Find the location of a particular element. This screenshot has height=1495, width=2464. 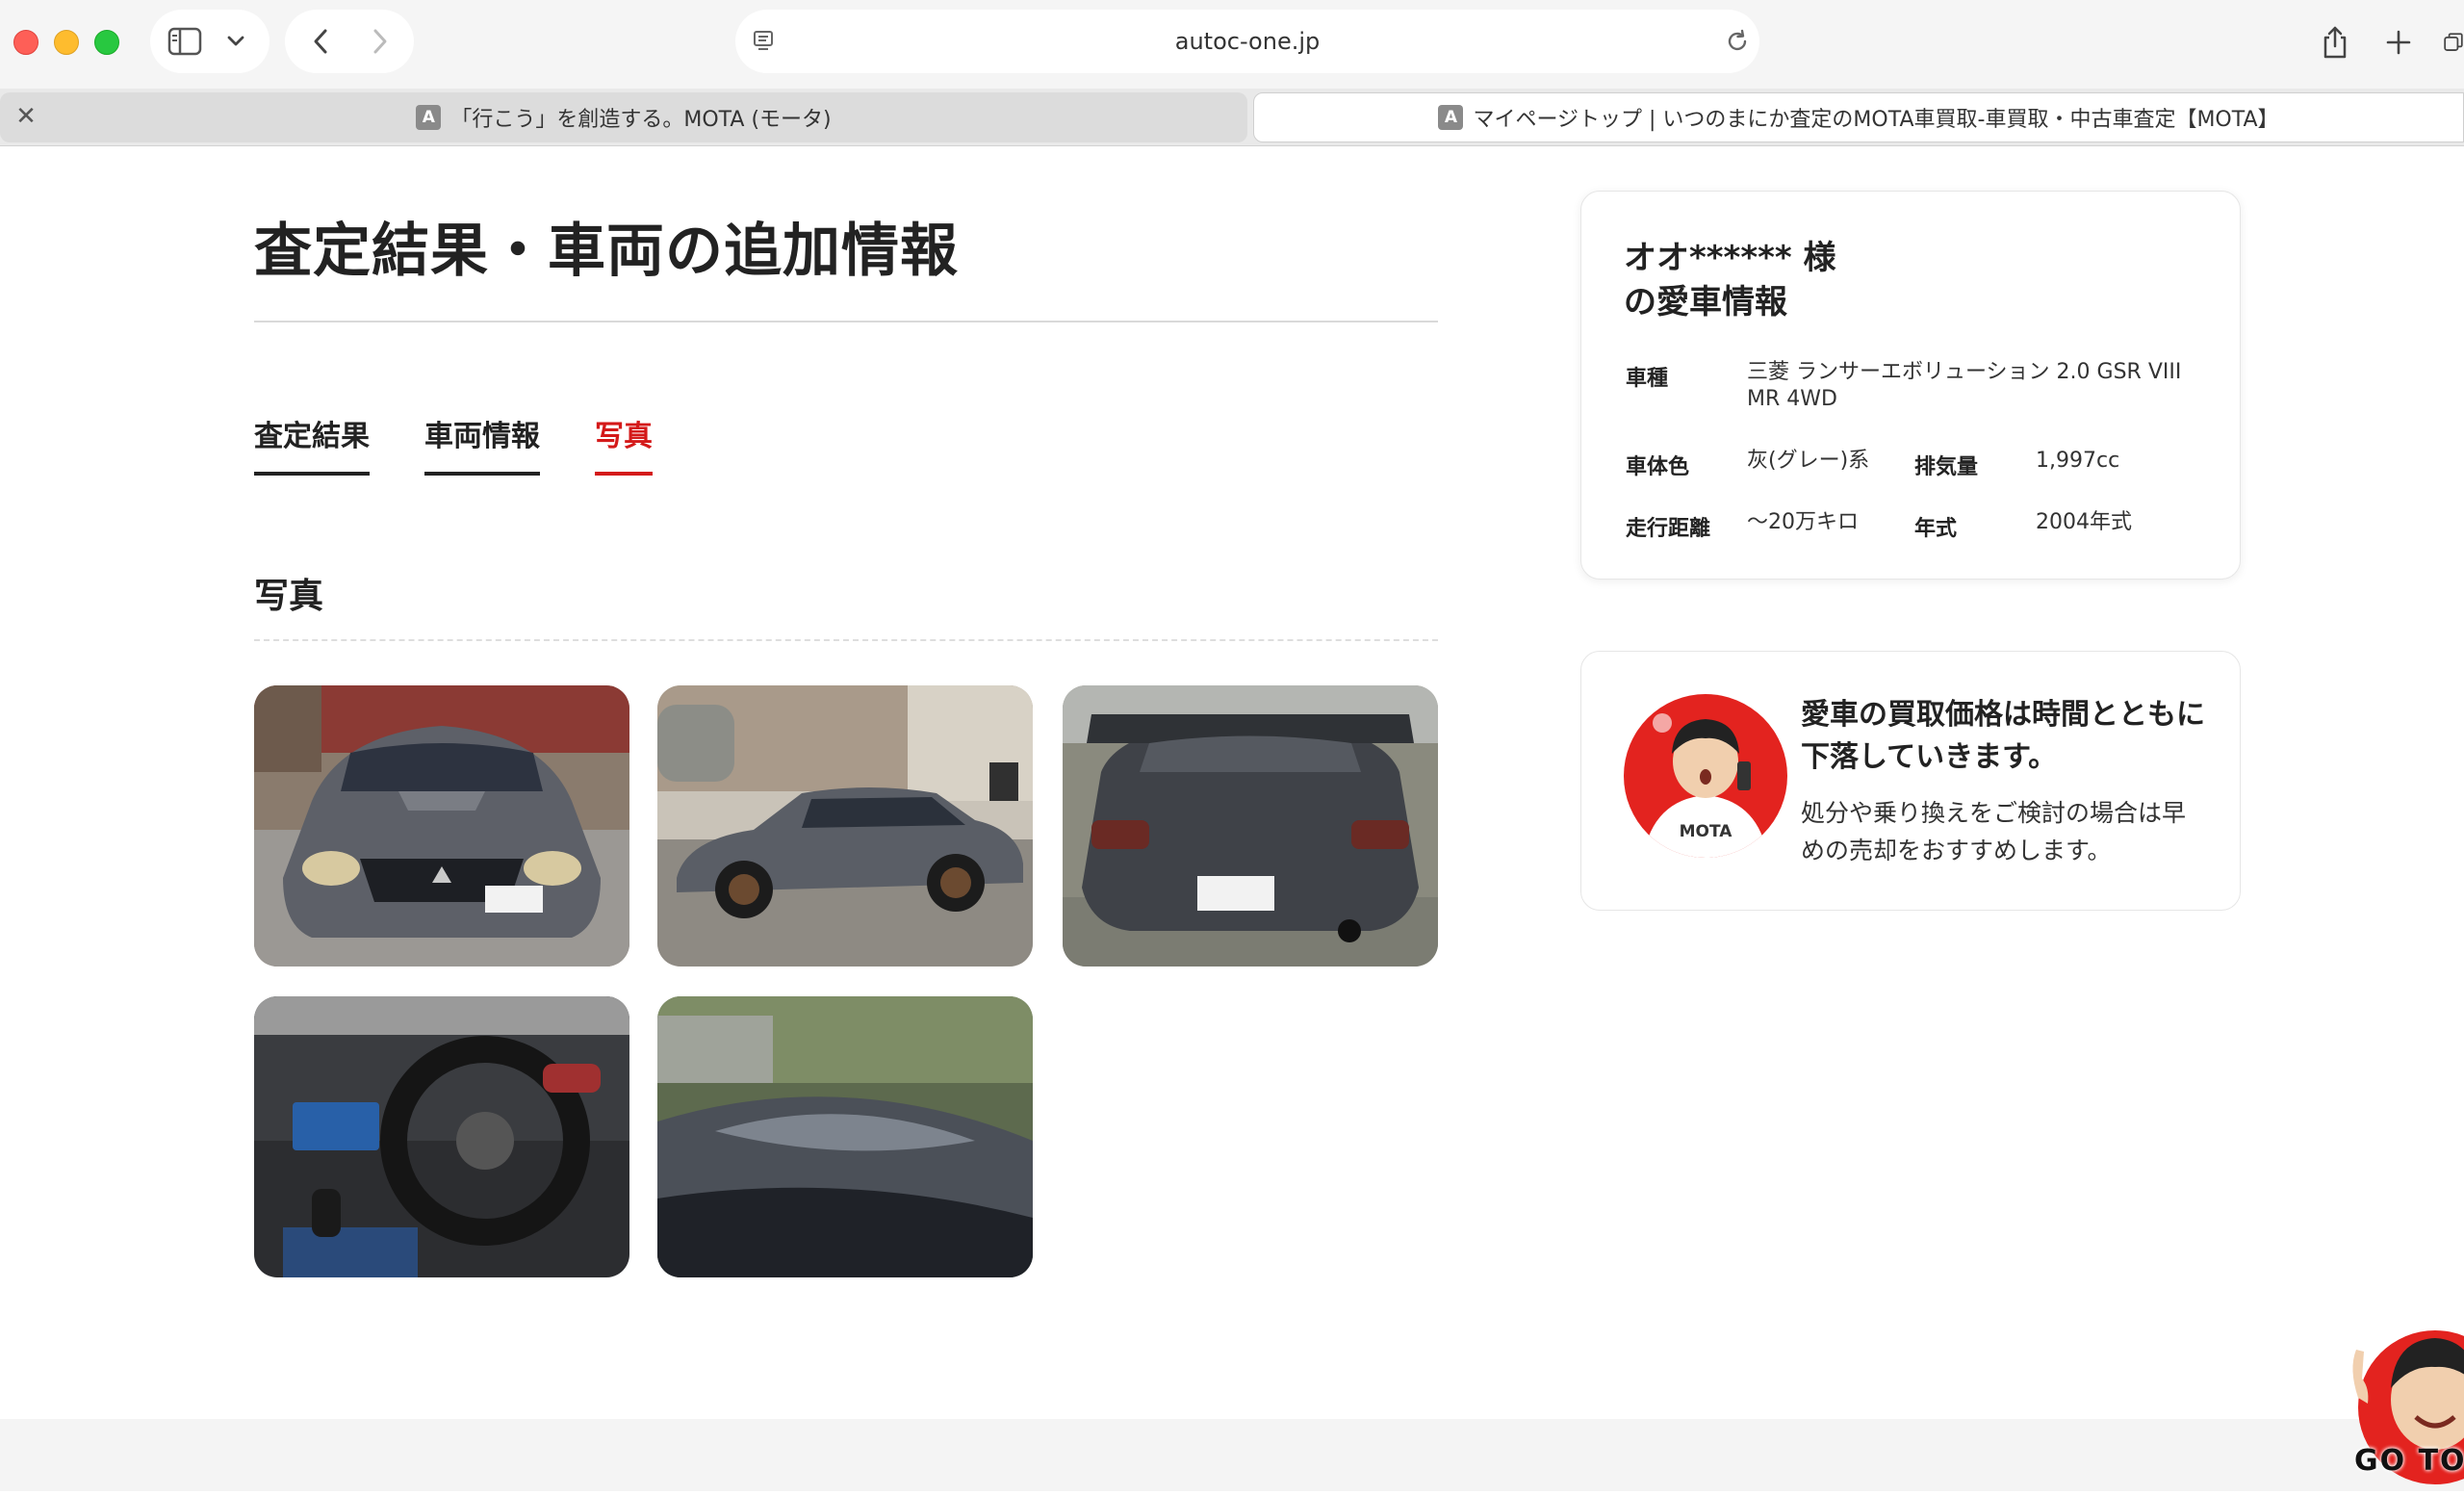

avatar-shirt-text: MOTA is located at coordinates (1706, 831).